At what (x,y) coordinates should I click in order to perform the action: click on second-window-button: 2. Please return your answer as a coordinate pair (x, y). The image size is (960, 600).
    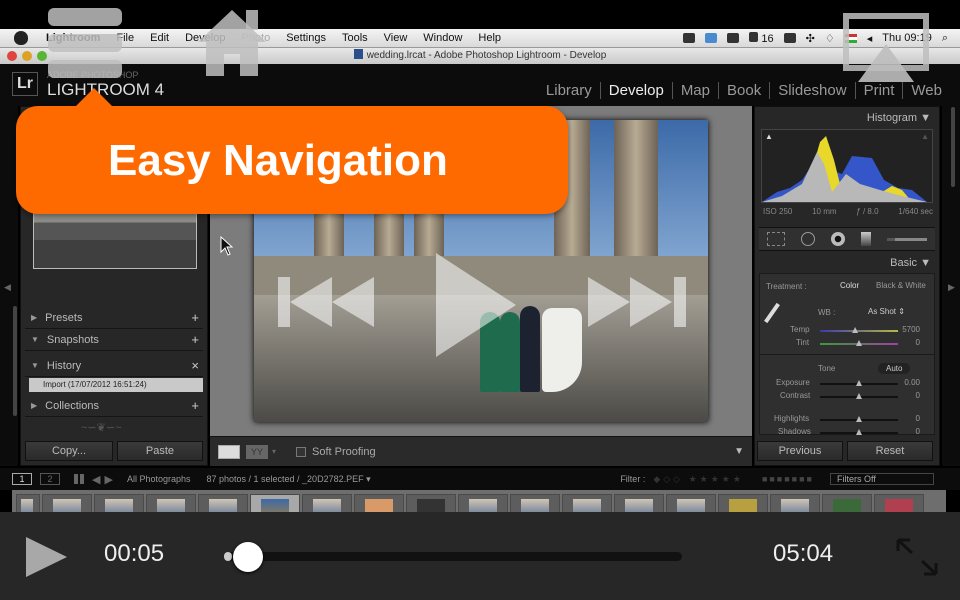
    Looking at the image, I should click on (50, 479).